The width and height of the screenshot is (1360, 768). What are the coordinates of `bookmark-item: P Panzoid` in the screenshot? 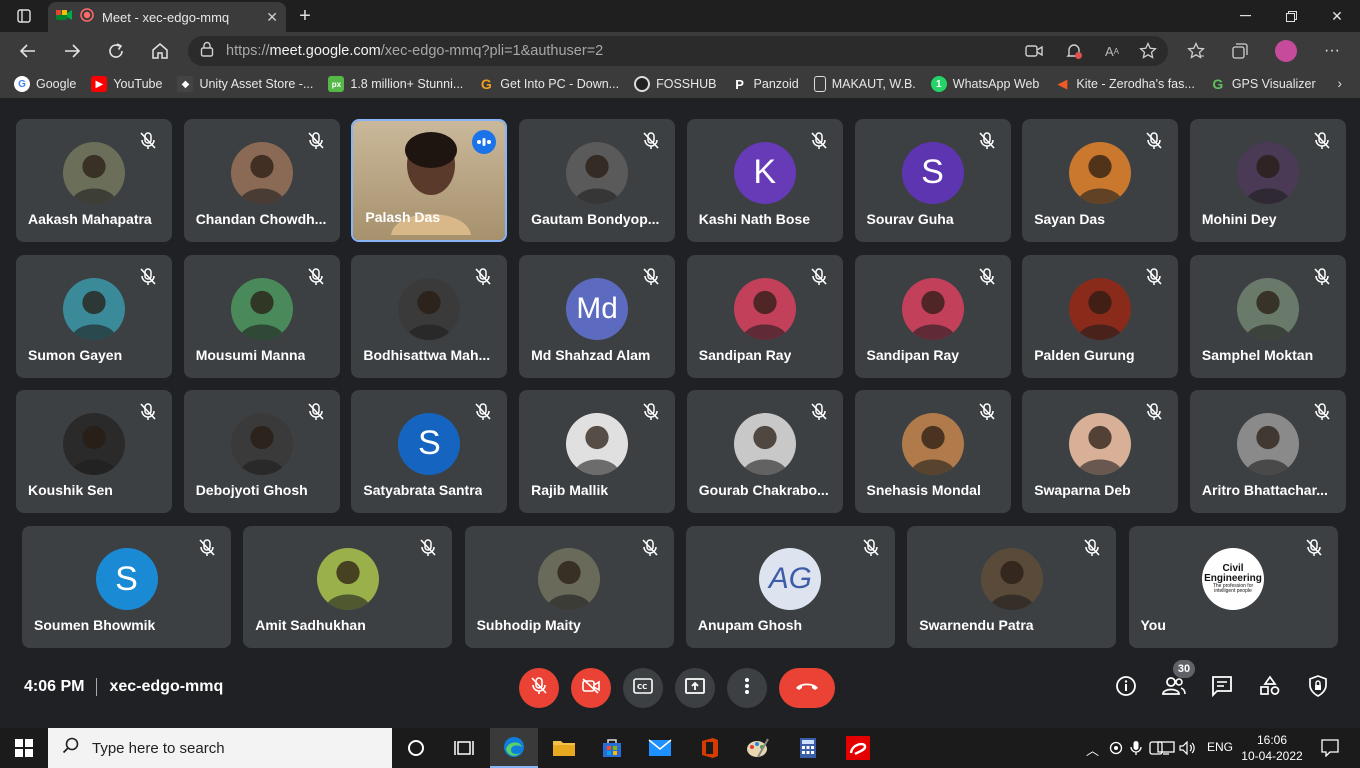 It's located at (765, 84).